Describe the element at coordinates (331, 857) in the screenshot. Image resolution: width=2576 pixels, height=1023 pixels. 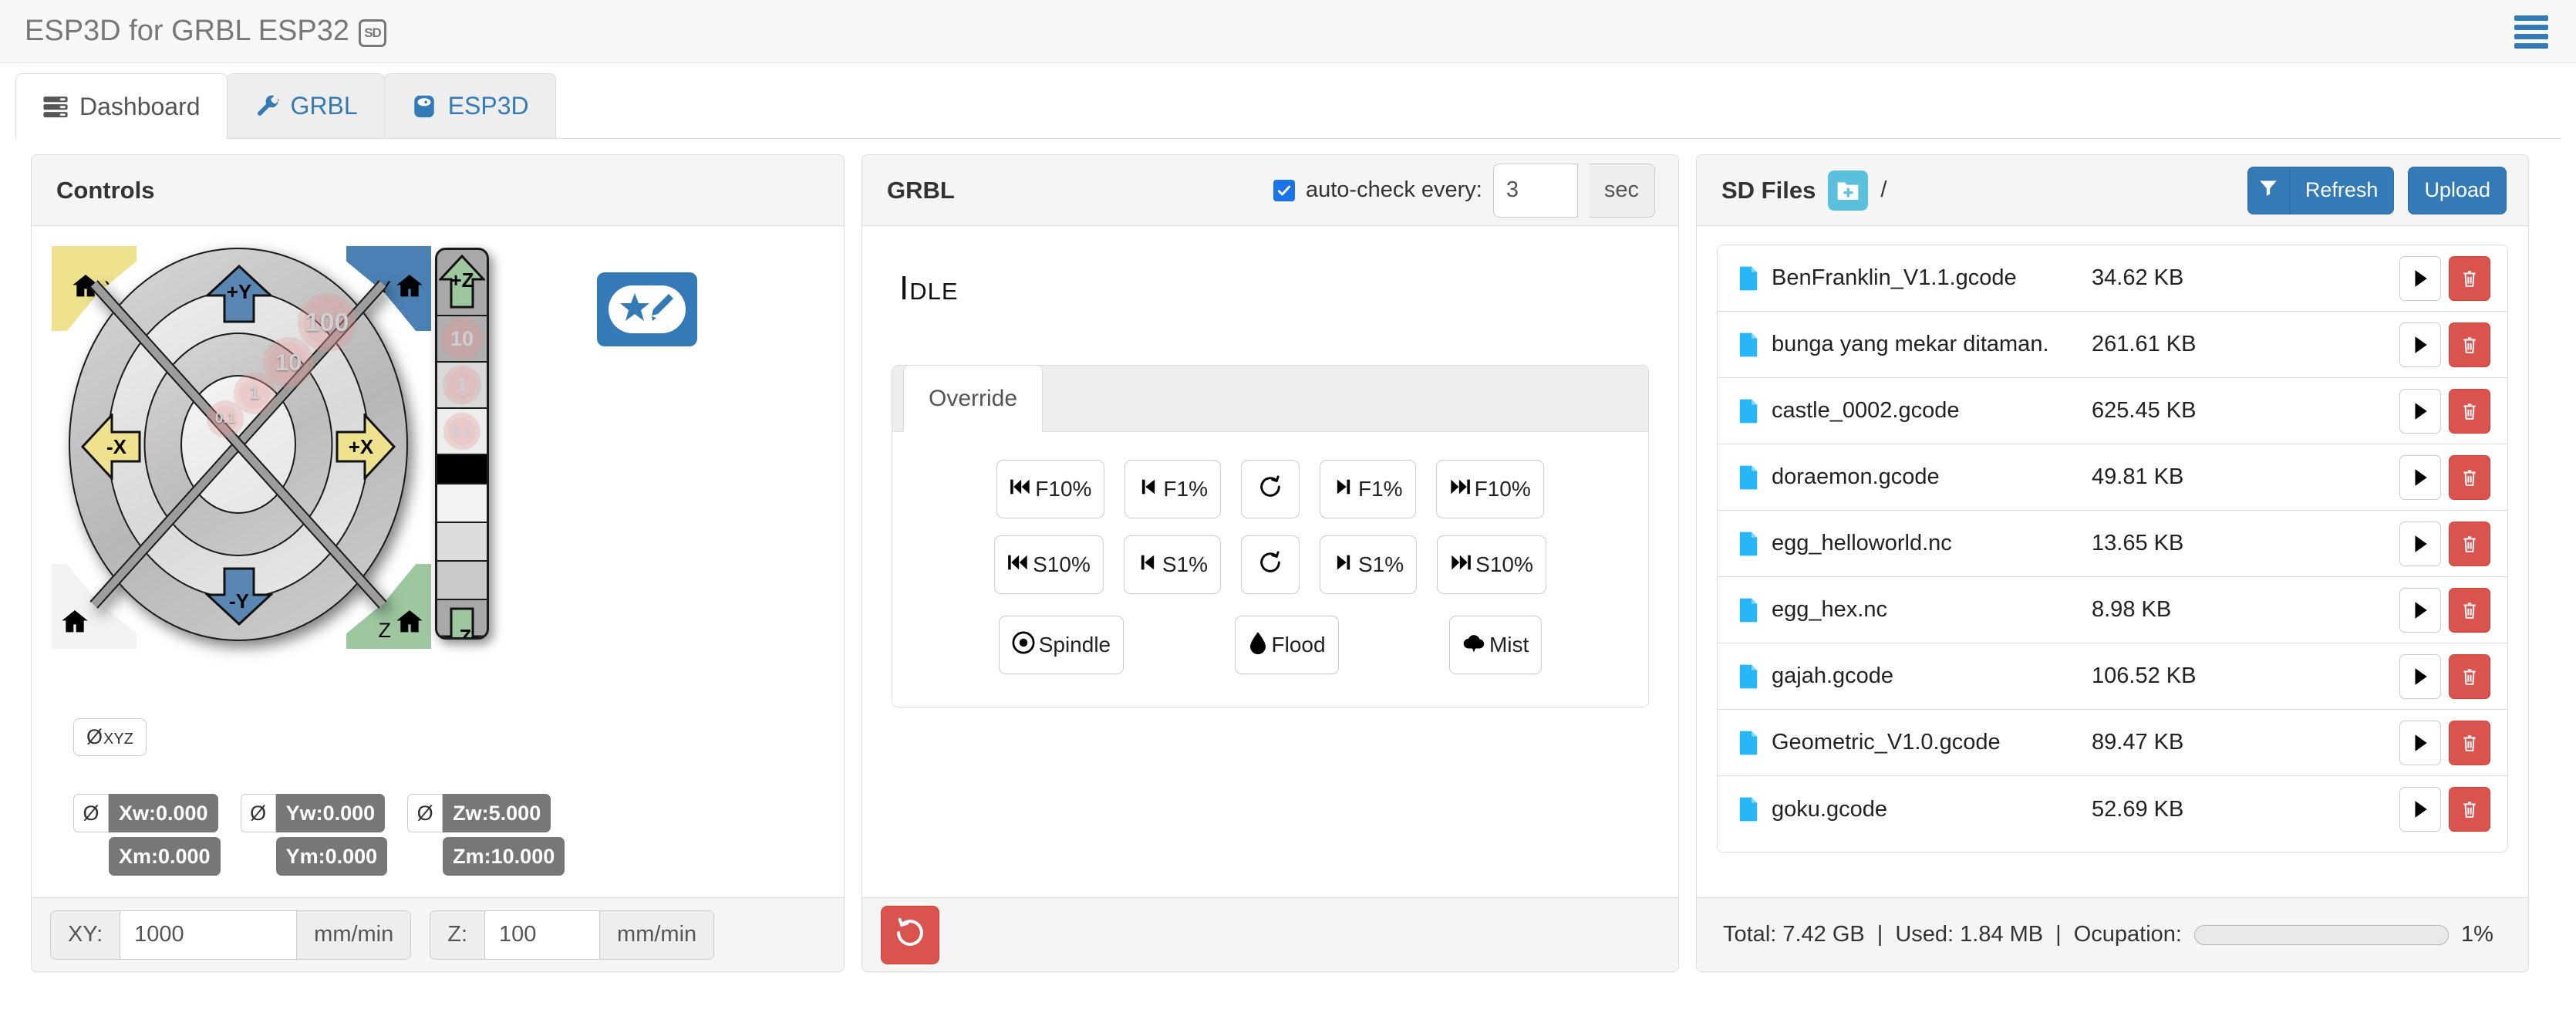
I see `y-machine-value: Ym:0.000` at that location.